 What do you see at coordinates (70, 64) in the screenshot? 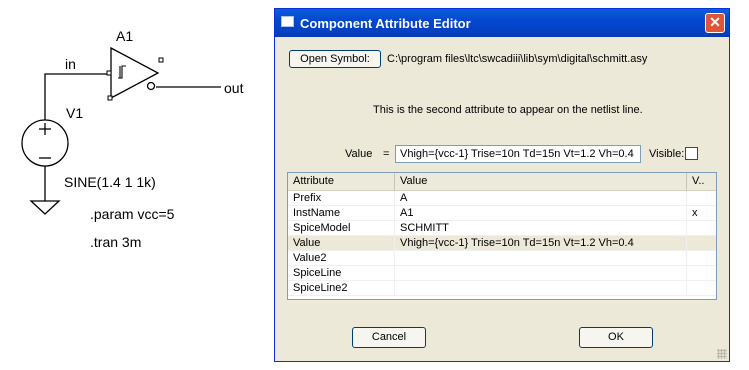
I see `input-net-label: in` at bounding box center [70, 64].